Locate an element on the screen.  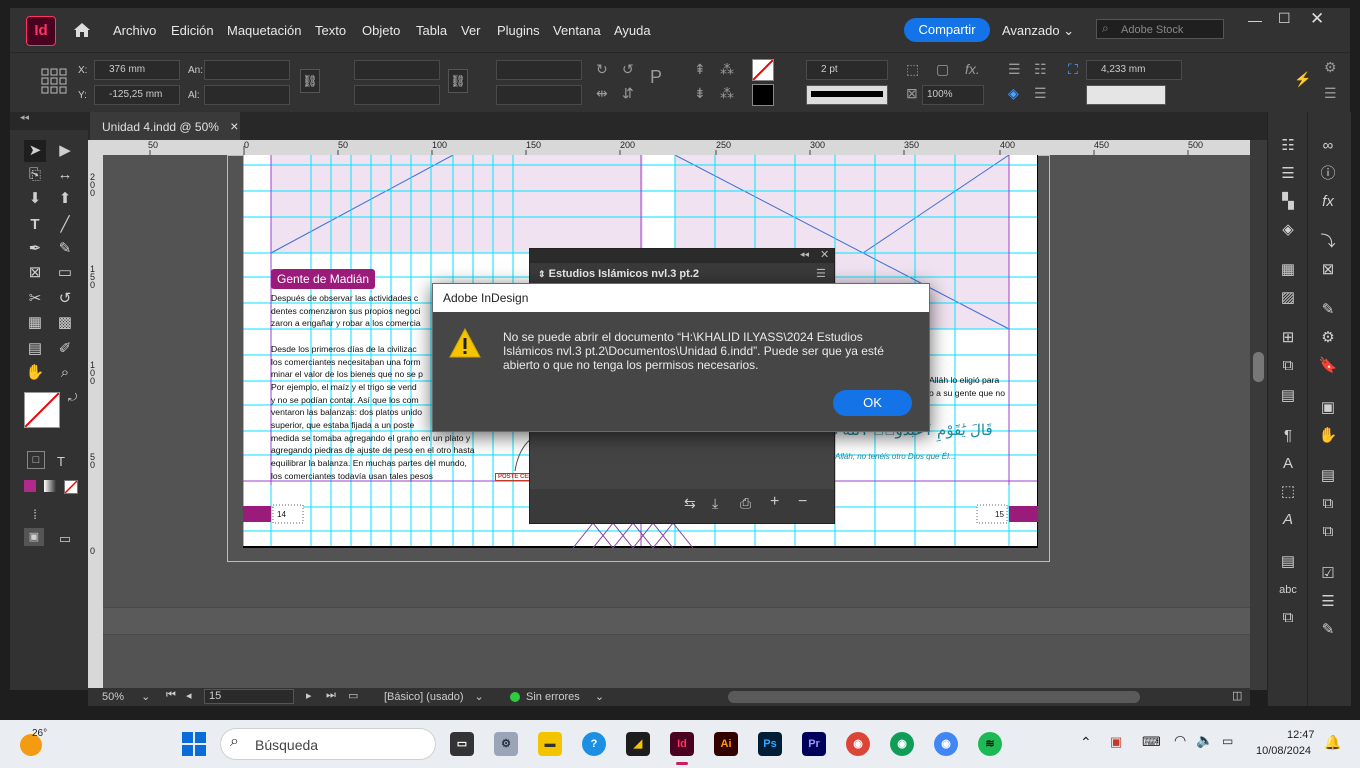
menu-icon: ☰ is located at coordinates (1330, 93).